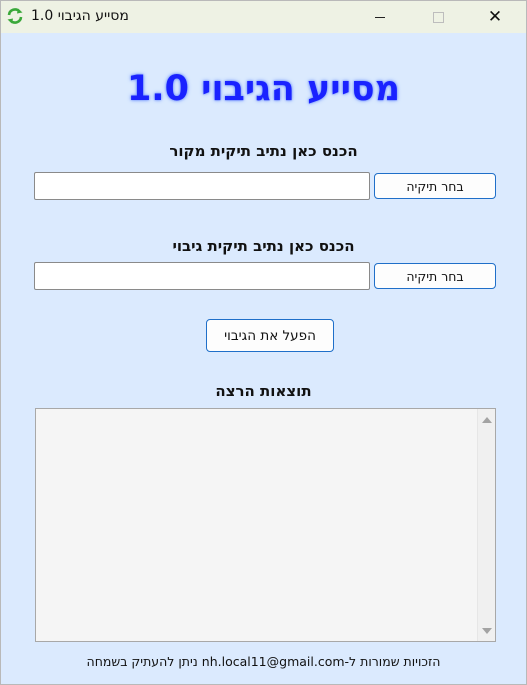 This screenshot has width=527, height=685. What do you see at coordinates (435, 276) in the screenshot?
I see `backup-browse-button: בחר תיקיה` at bounding box center [435, 276].